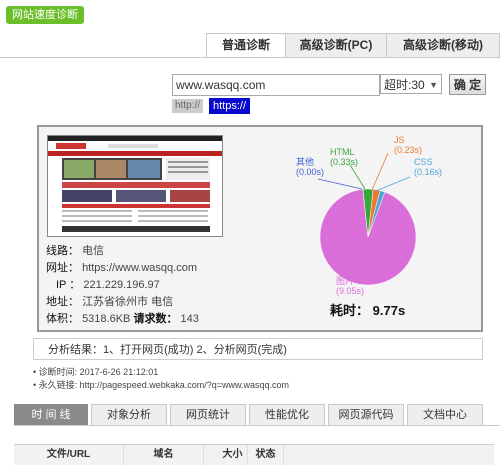 The width and height of the screenshot is (500, 465). I want to click on tab-page-stats: 网页统计, so click(208, 415).